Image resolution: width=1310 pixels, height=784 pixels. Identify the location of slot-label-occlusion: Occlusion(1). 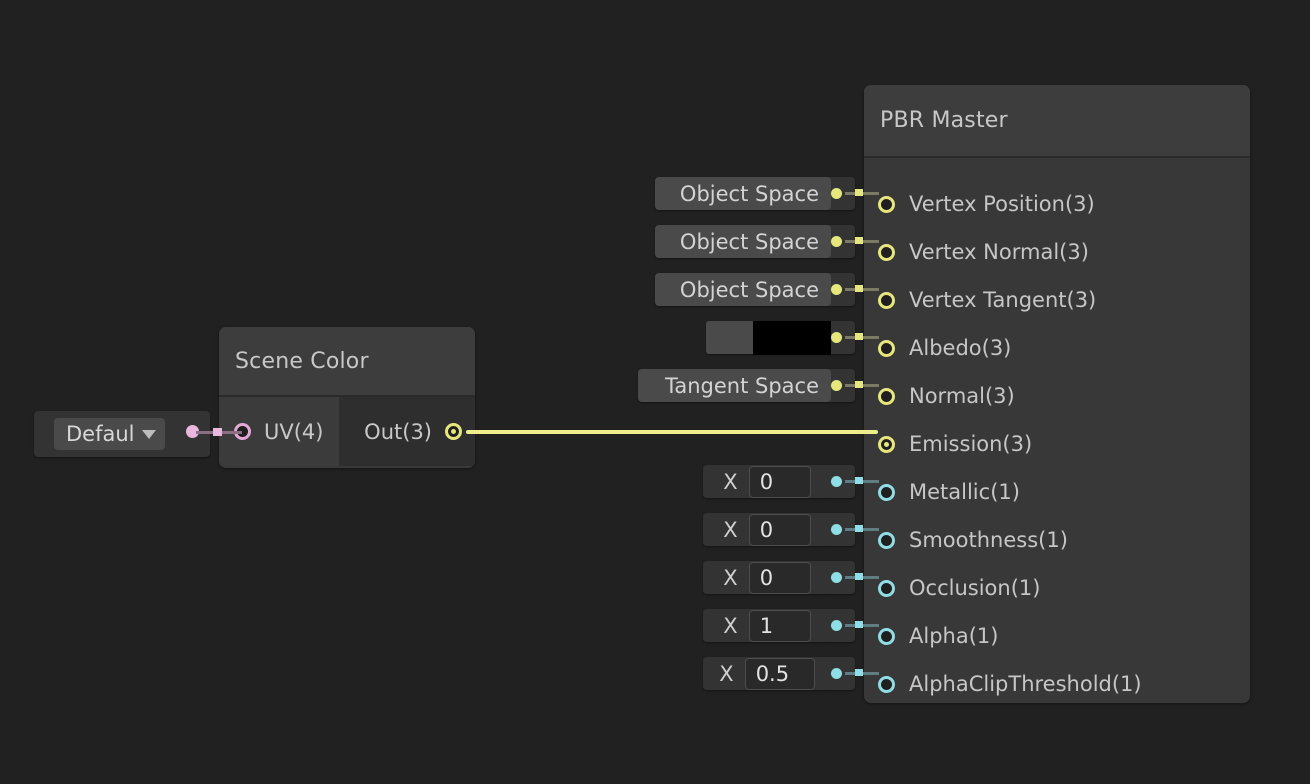
(975, 588).